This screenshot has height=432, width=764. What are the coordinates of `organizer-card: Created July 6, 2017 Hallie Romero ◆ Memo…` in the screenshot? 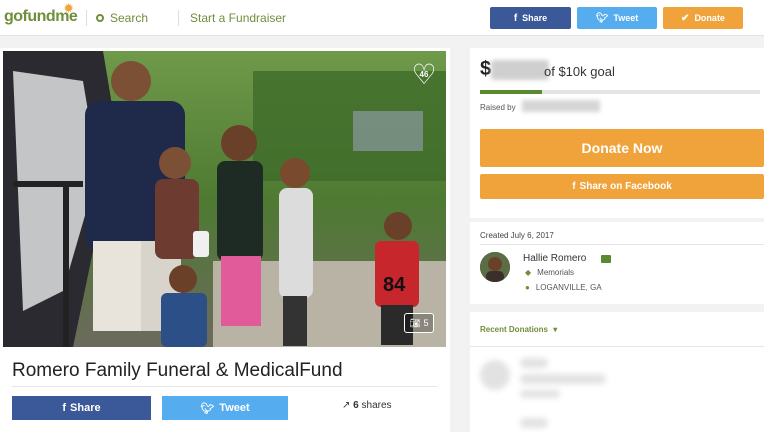 It's located at (617, 263).